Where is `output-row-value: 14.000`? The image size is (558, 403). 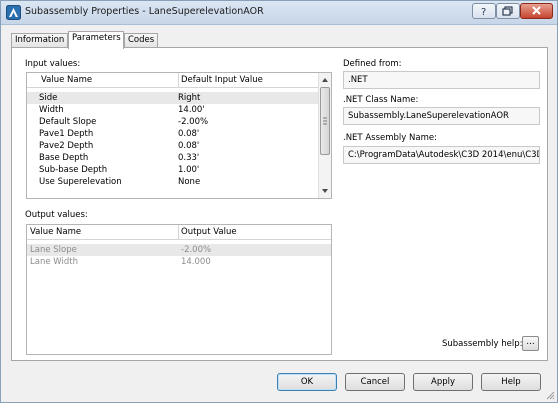 output-row-value: 14.000 is located at coordinates (196, 262).